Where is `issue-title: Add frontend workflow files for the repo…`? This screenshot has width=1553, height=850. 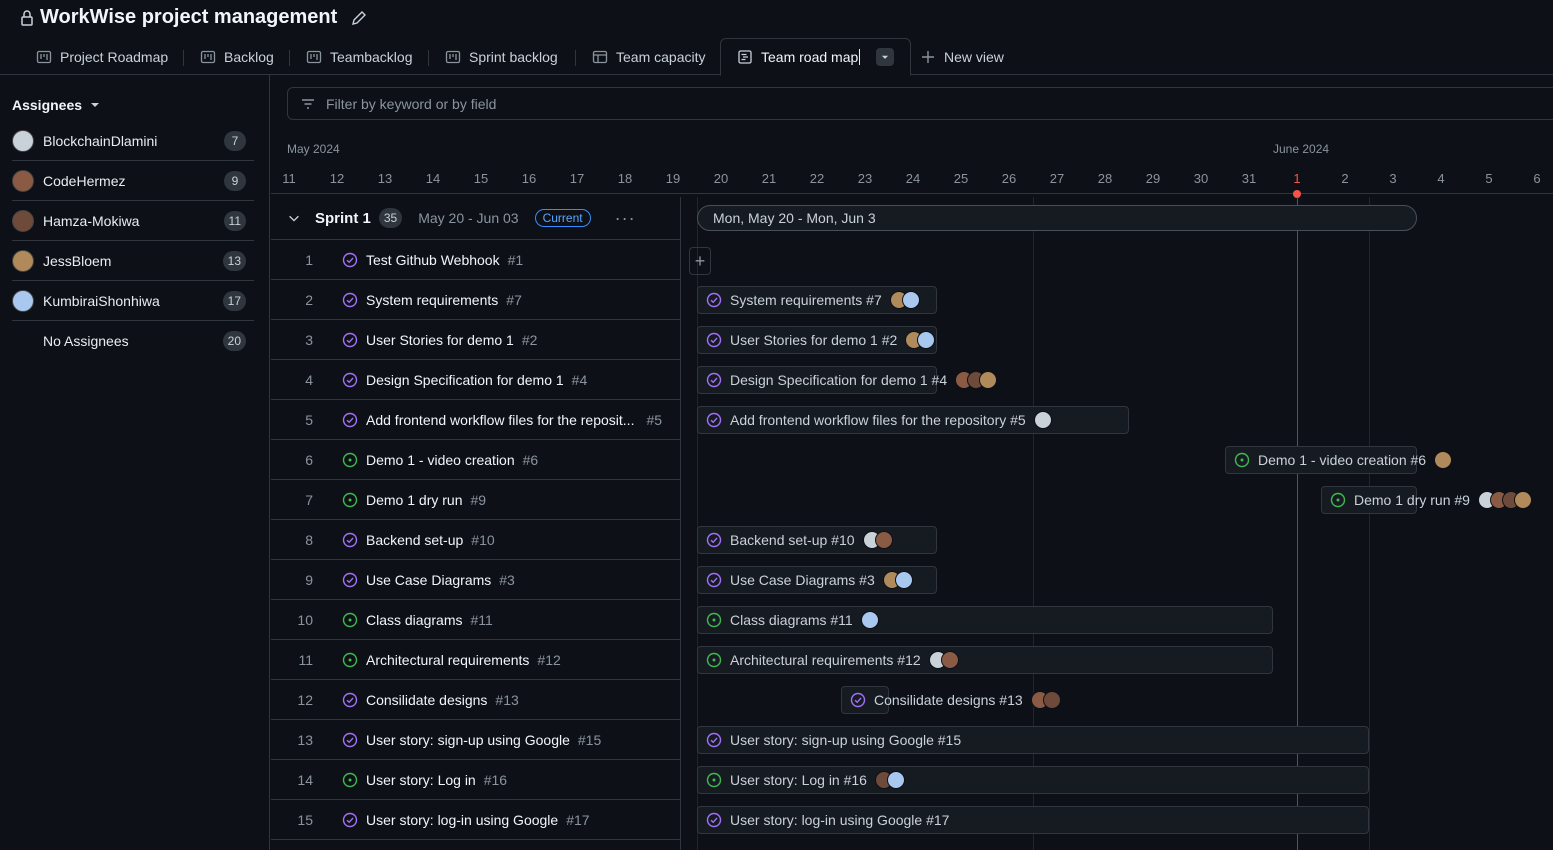
issue-title: Add frontend workflow files for the repo… is located at coordinates (500, 420).